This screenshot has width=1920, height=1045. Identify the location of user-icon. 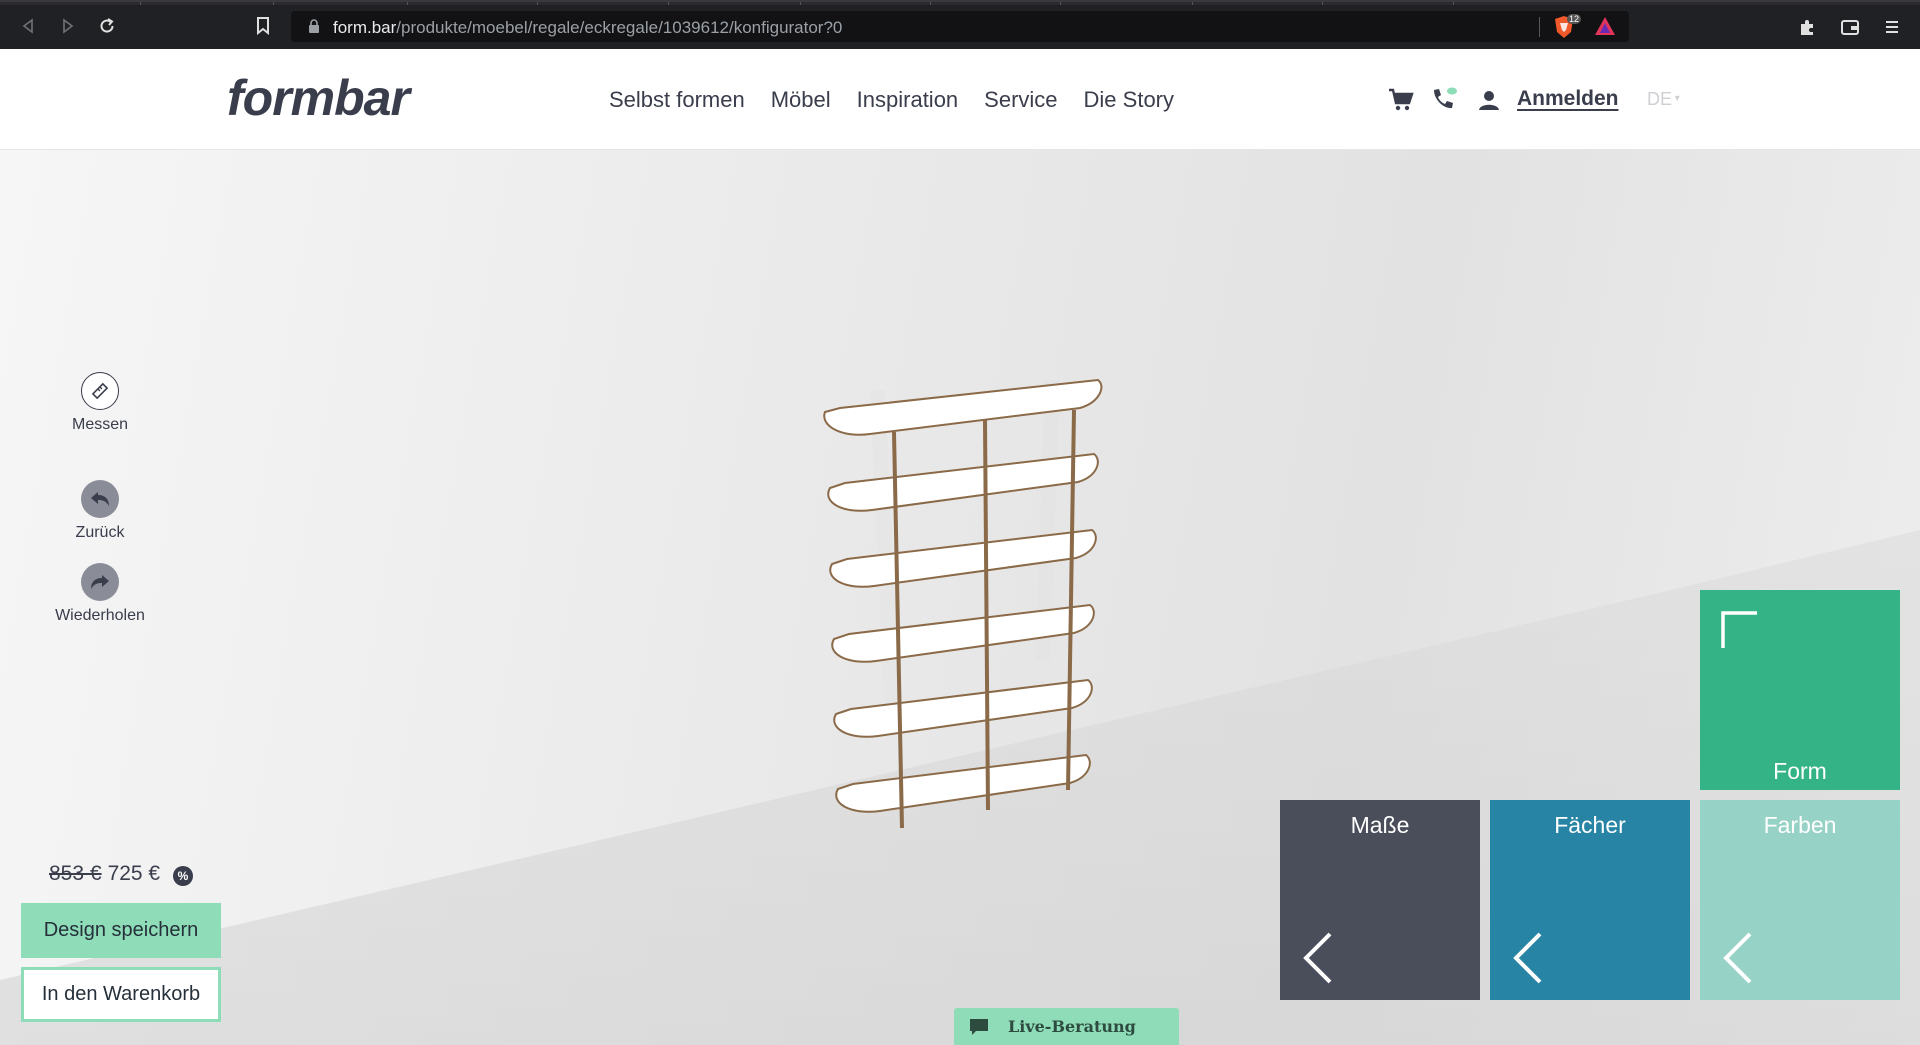
(1489, 100).